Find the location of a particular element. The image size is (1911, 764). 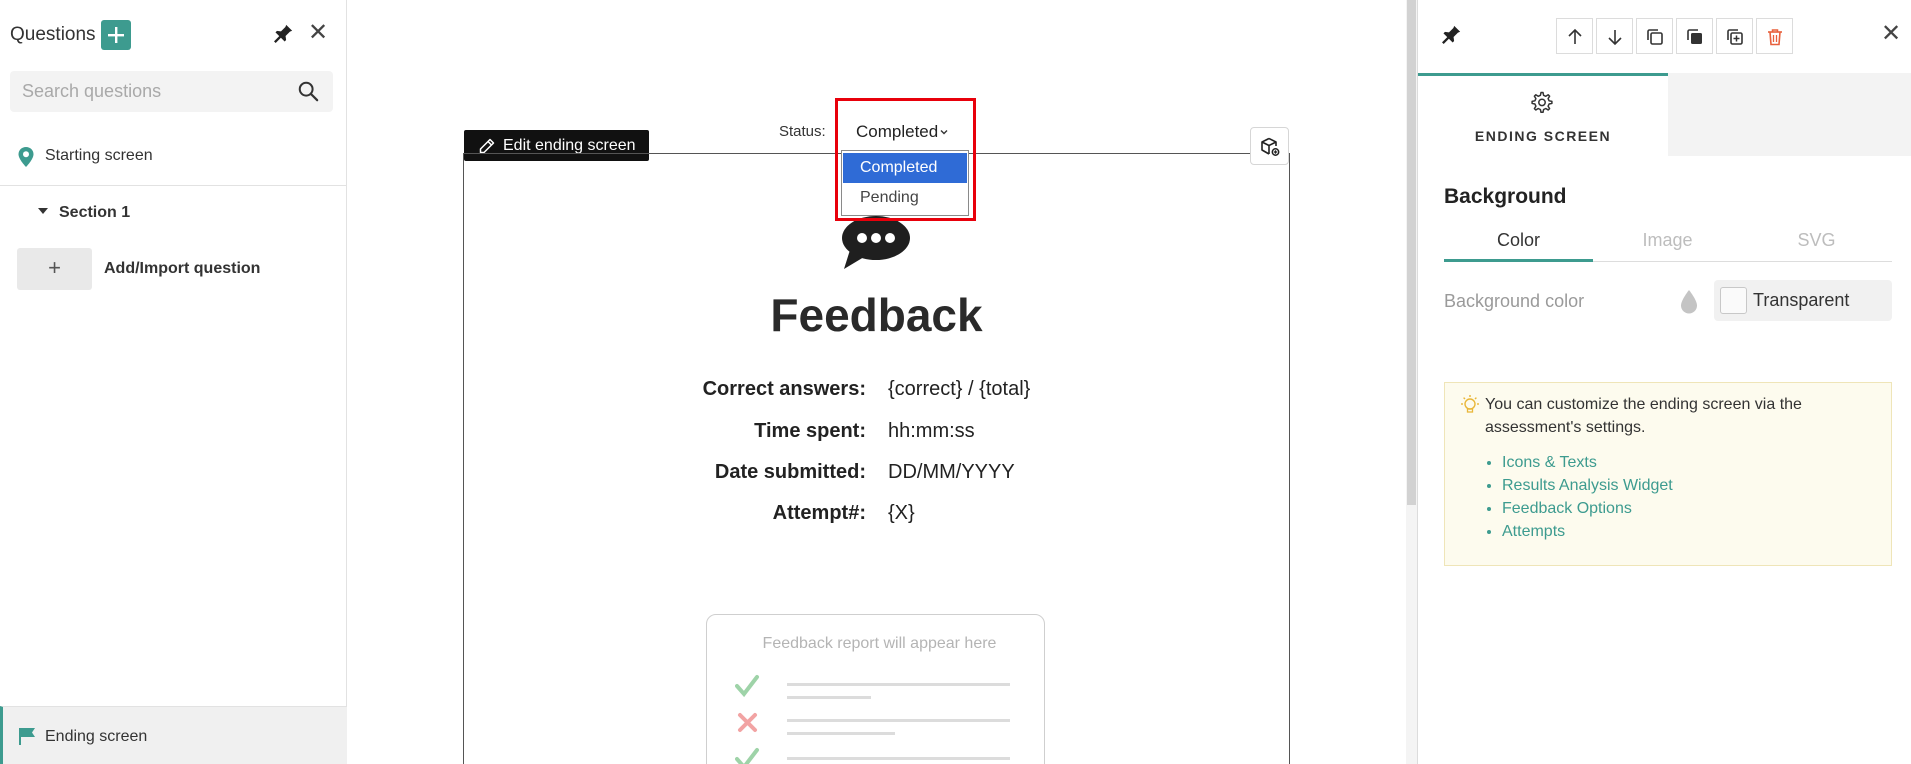

duplicate-icon is located at coordinates (1694, 36).